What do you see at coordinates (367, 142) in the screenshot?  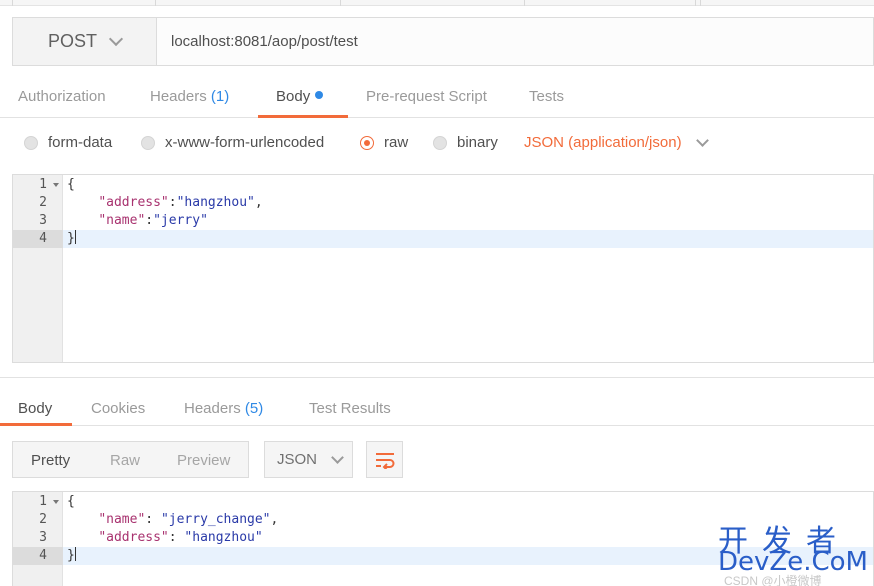 I see `radio-selected-icon` at bounding box center [367, 142].